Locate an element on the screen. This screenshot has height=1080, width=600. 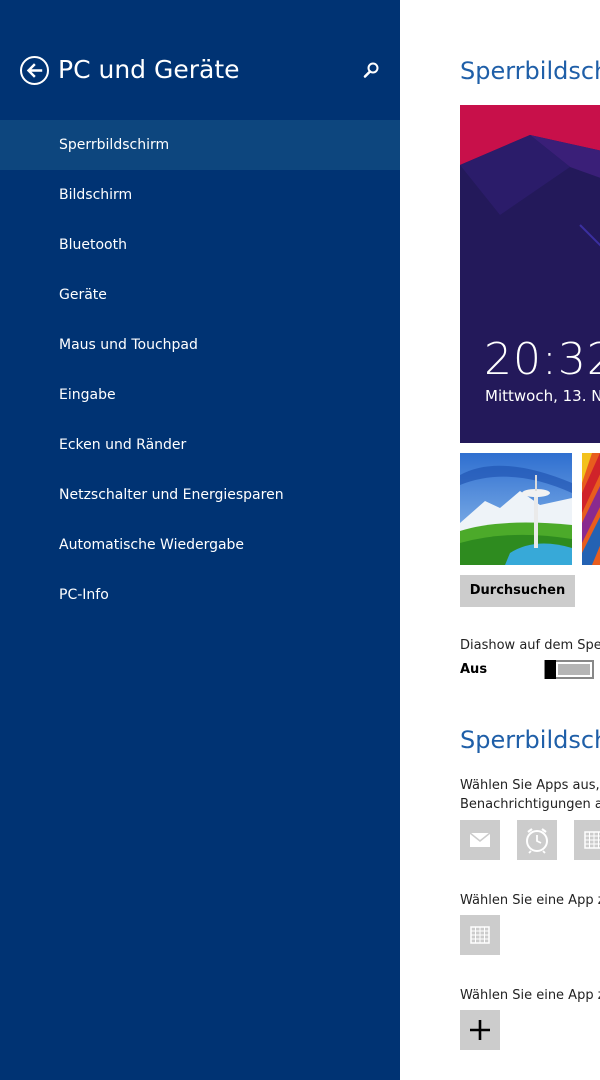
search-icon is located at coordinates (371, 70).